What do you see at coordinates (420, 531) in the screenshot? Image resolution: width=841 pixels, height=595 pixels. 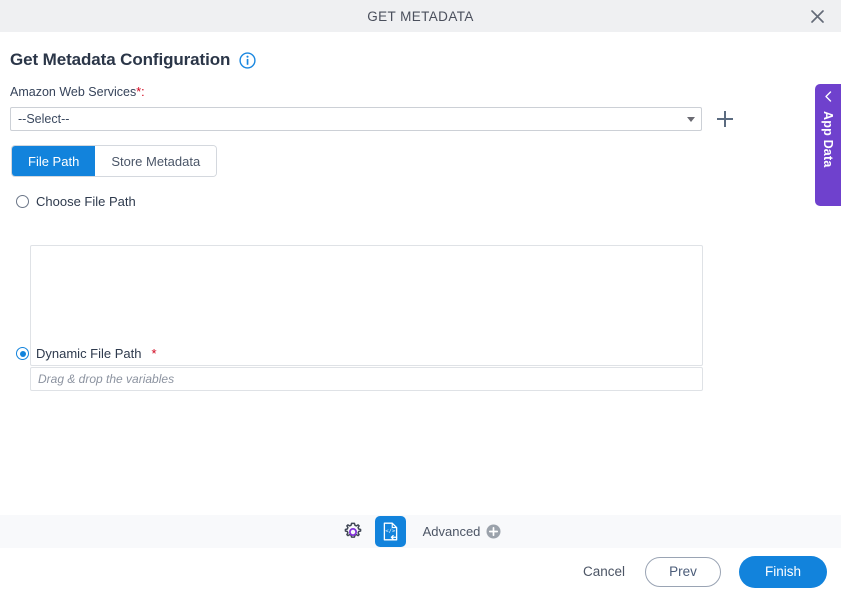 I see `bottom-toolbar: </> Advanced` at bounding box center [420, 531].